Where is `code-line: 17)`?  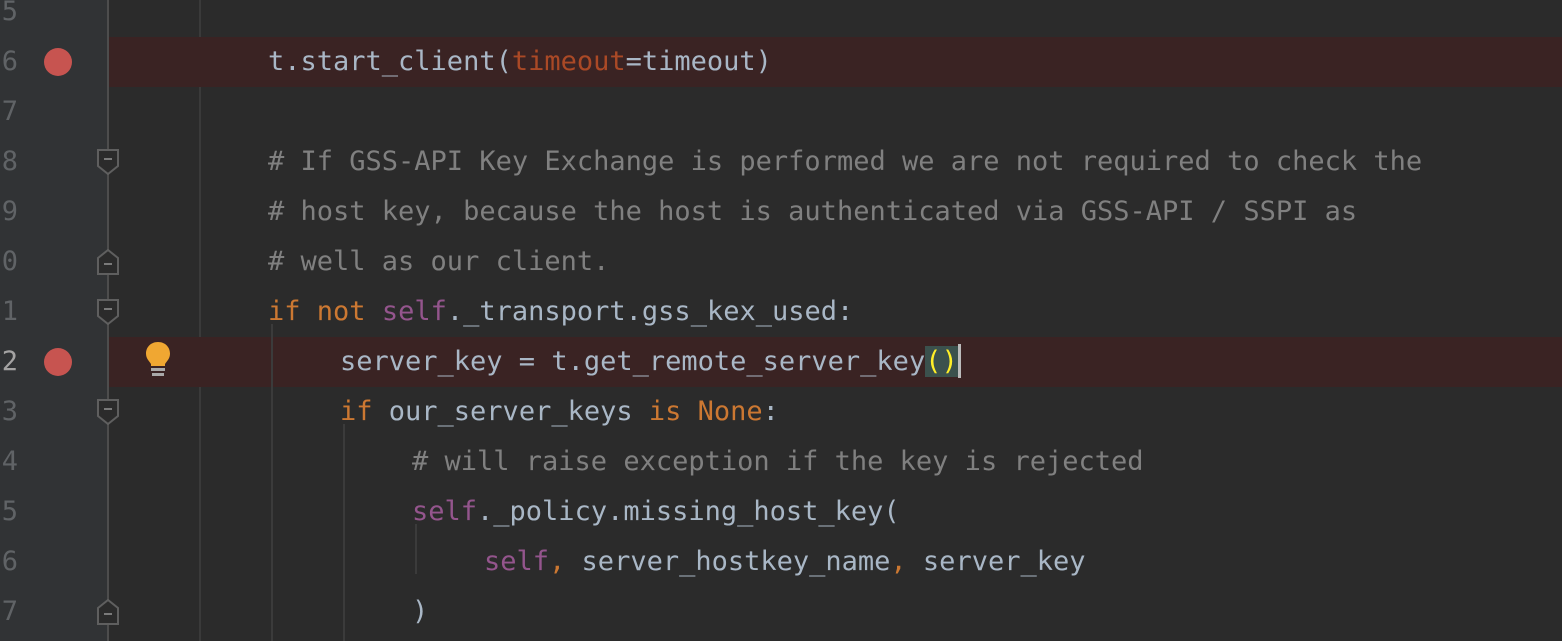
code-line: 17) is located at coordinates (781, 612).